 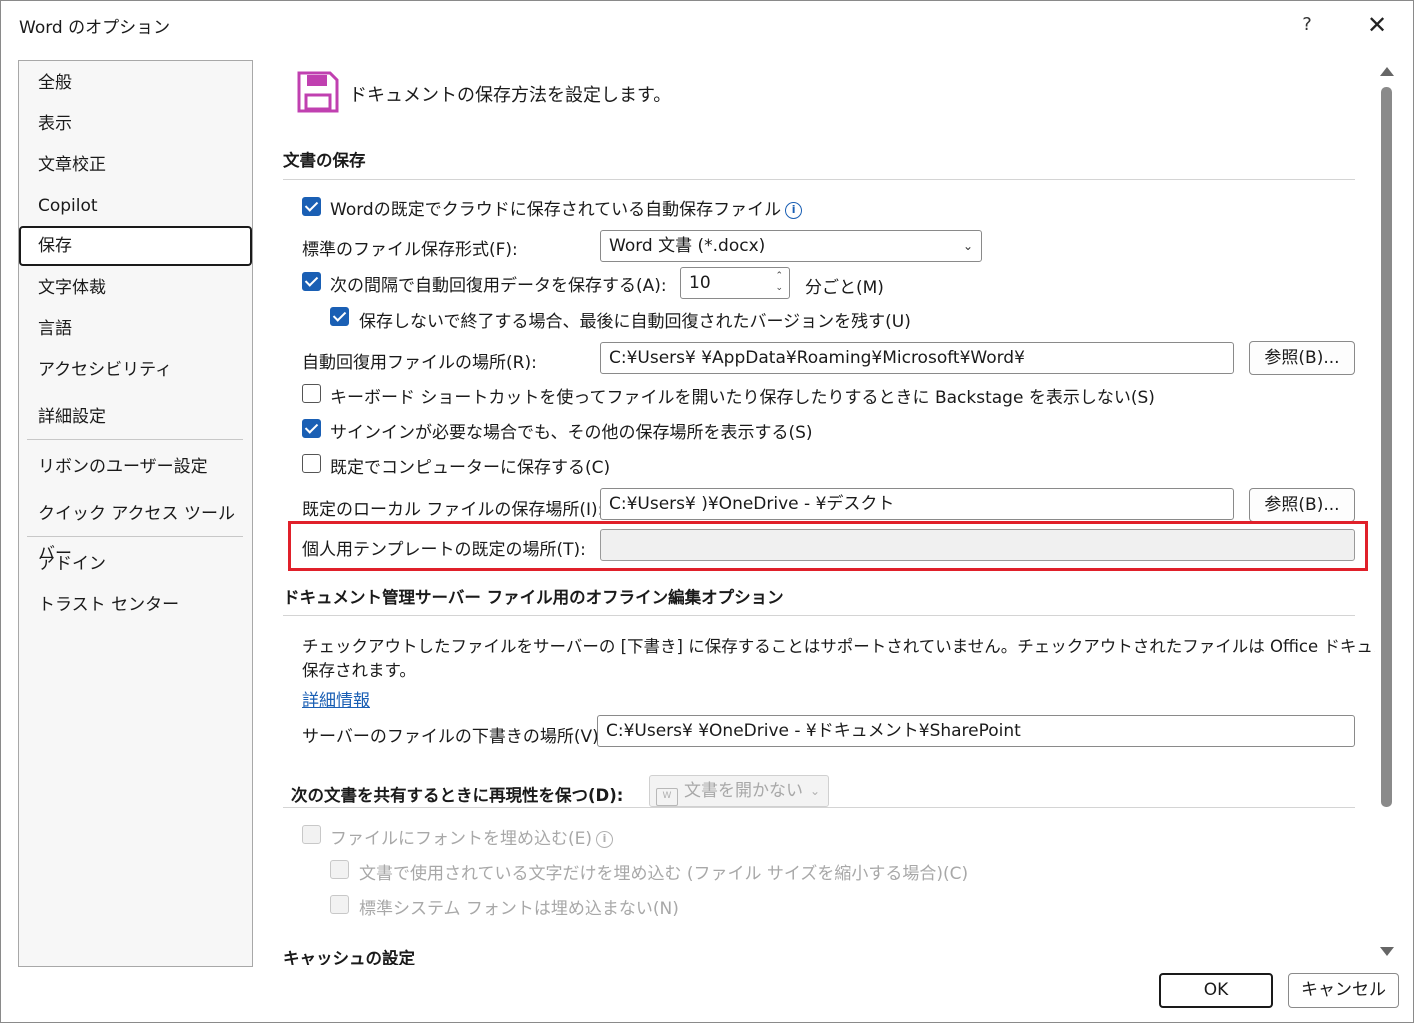 I want to click on embed-fonts-checkbox, so click(x=311, y=834).